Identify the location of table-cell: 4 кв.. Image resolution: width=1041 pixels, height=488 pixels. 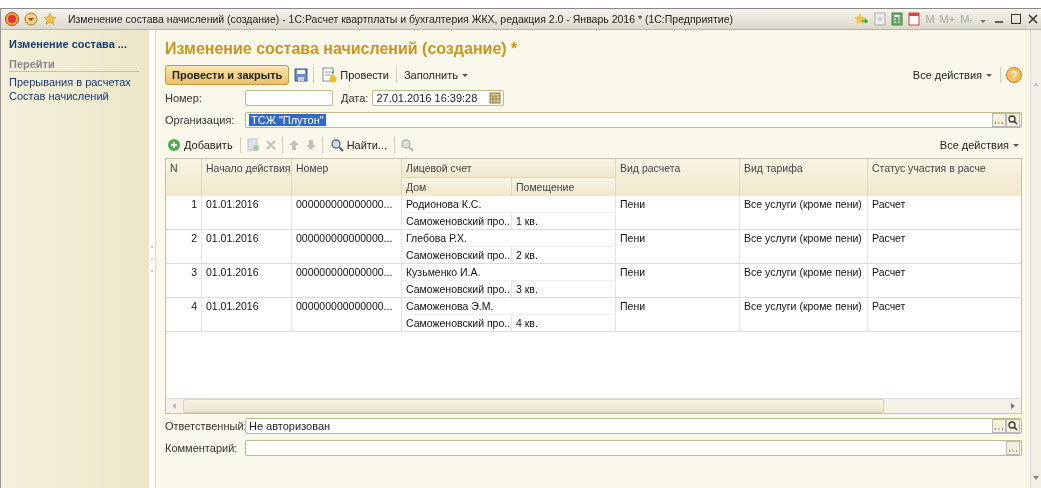
(564, 323).